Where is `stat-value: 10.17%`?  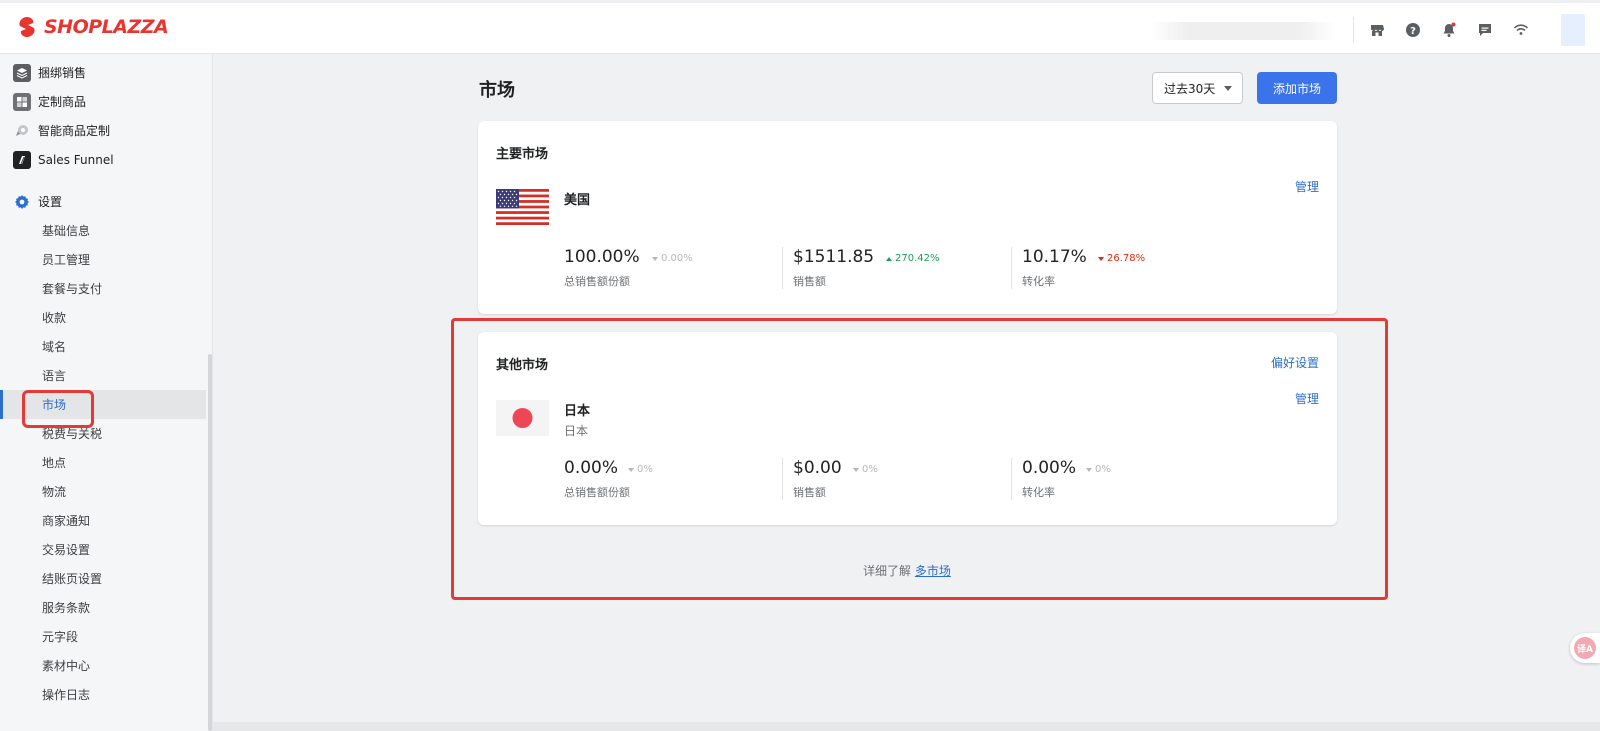
stat-value: 10.17% is located at coordinates (1054, 257).